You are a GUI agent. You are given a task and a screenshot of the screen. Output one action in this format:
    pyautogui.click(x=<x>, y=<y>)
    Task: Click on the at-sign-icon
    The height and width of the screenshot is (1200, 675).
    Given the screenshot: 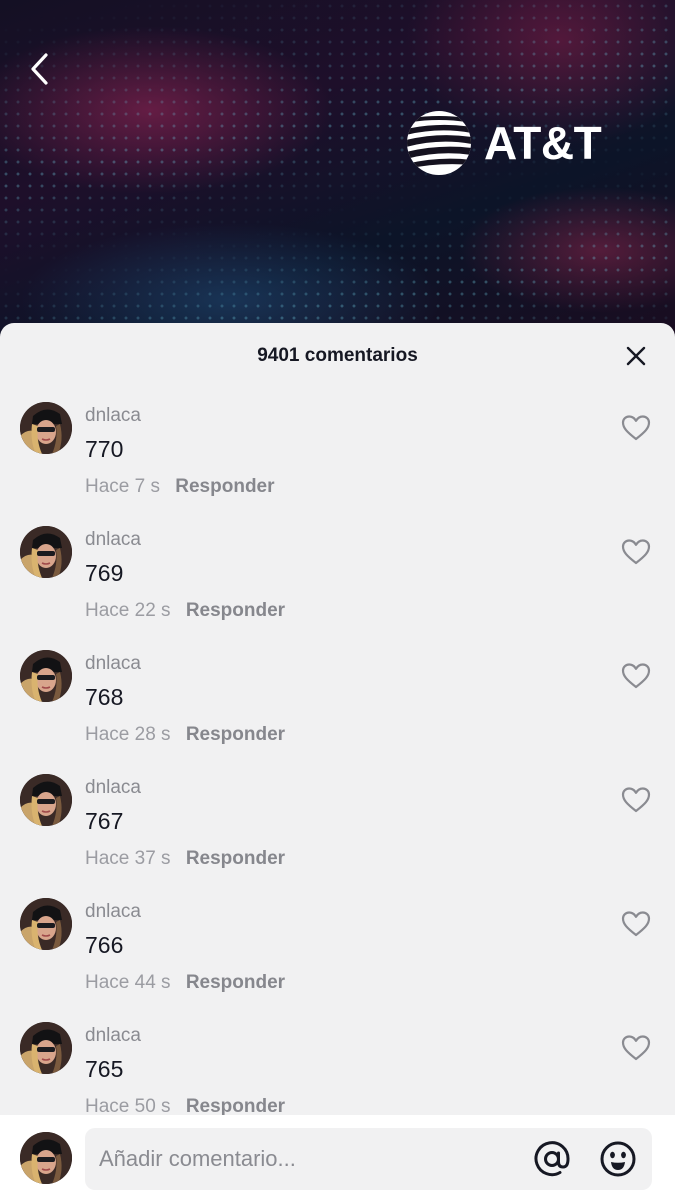 What is the action you would take?
    pyautogui.click(x=552, y=1159)
    